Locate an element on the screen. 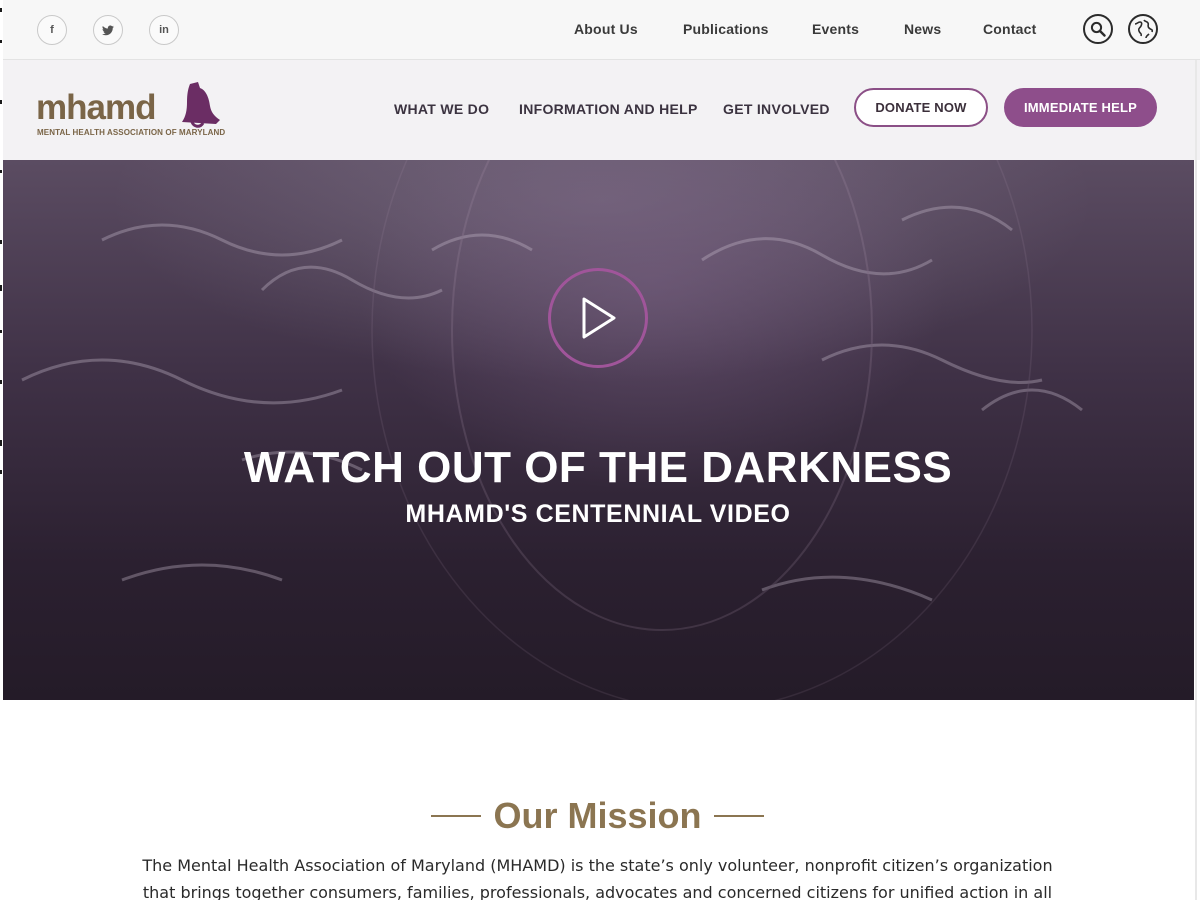 The height and width of the screenshot is (900, 1200). mission-heading: Our Mission is located at coordinates (597, 816).